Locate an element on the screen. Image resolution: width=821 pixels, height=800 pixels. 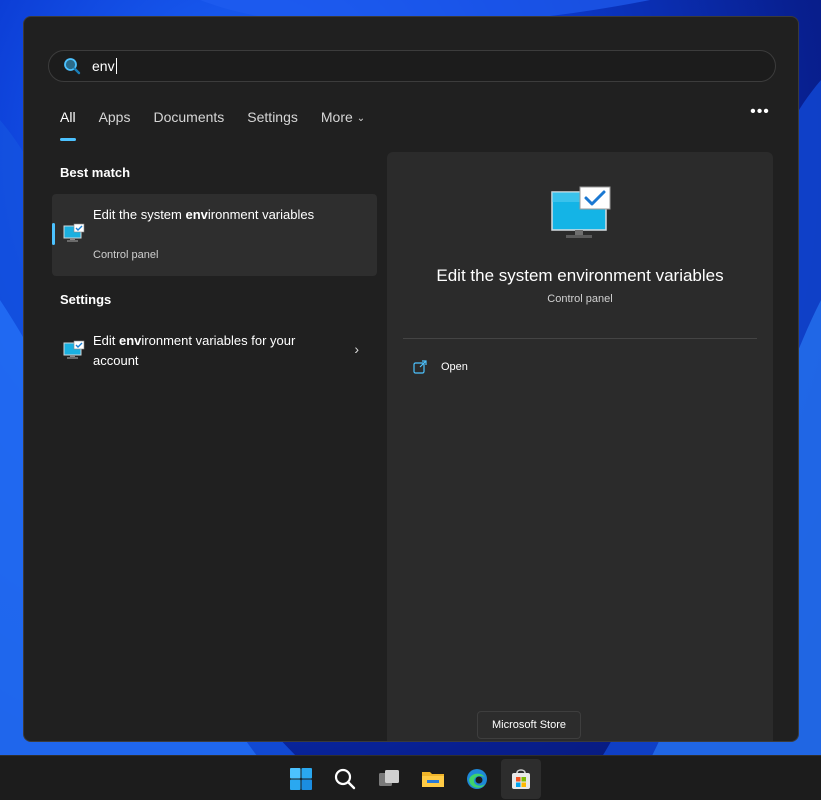
best-match-subtitle: Control panel is located at coordinates (126, 255).